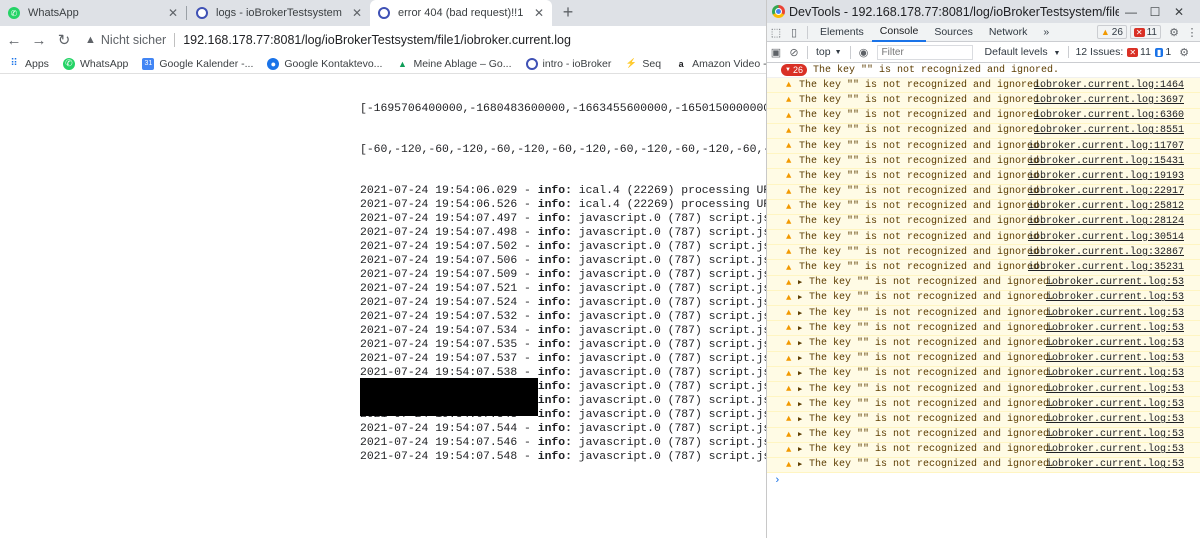 The width and height of the screenshot is (1200, 538). What do you see at coordinates (1106, 221) in the screenshot?
I see `source-link: iobroker.current.log:28124` at bounding box center [1106, 221].